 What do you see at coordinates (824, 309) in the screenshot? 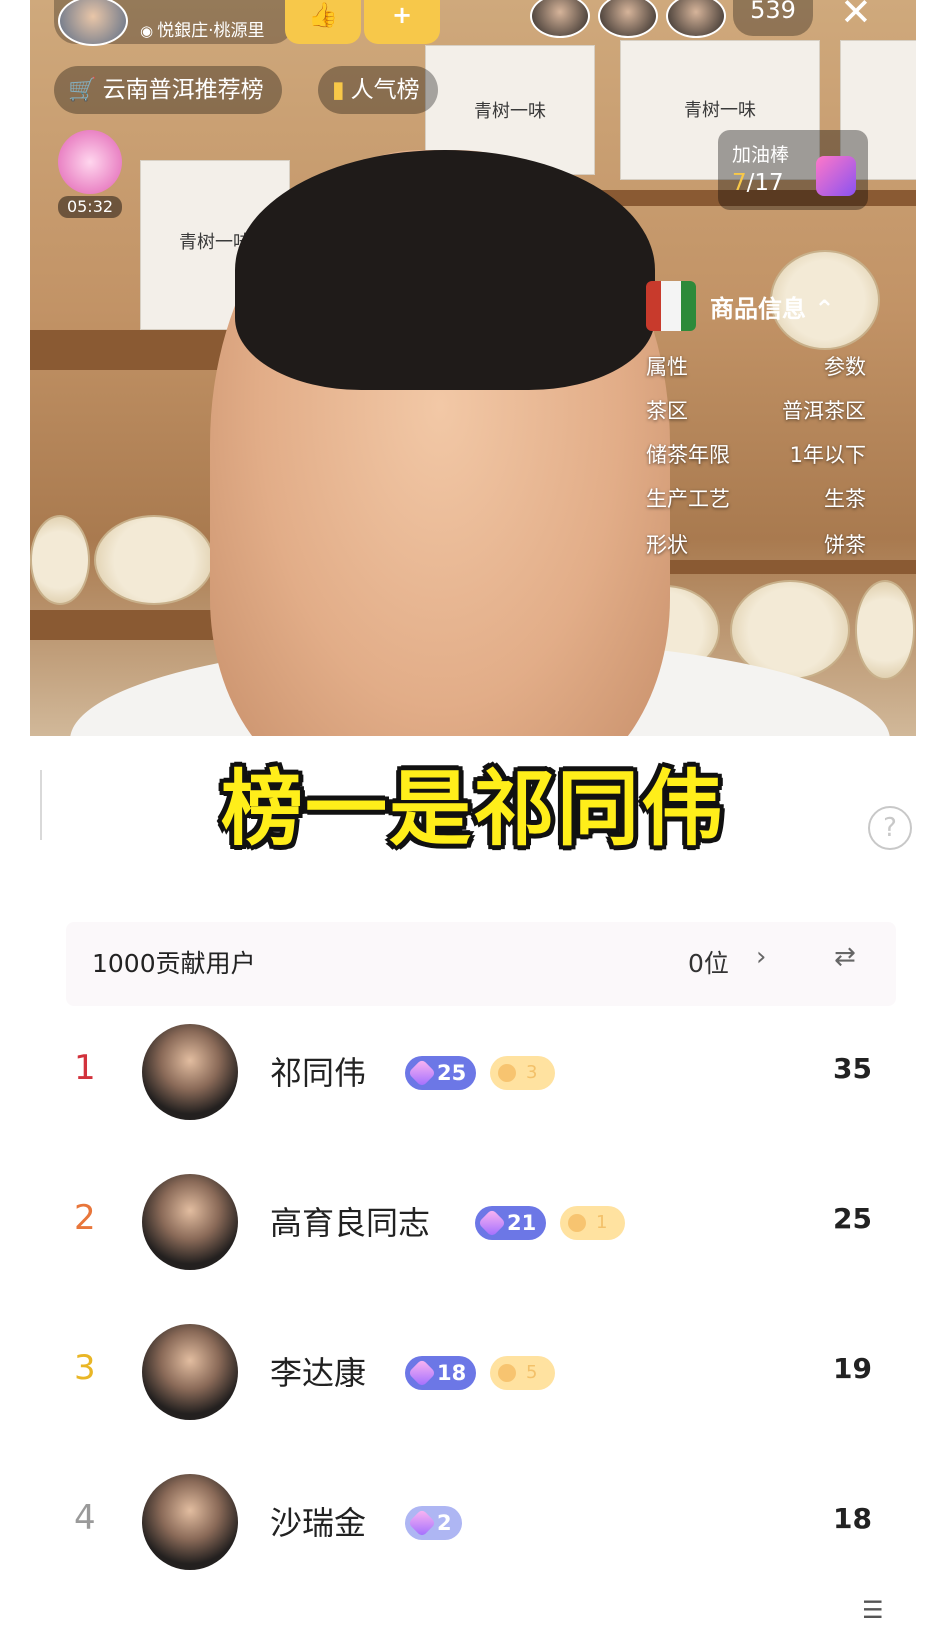
I see `chevron-up-icon: ⌃` at bounding box center [824, 309].